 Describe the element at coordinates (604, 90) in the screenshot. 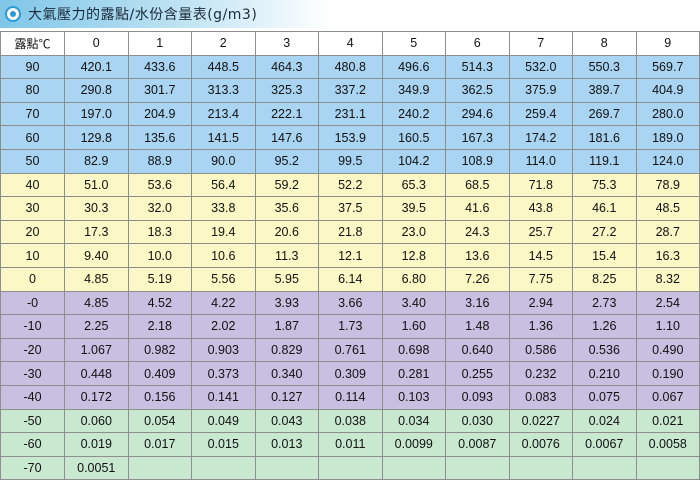

I see `moisture-value-cell: 389.7` at that location.